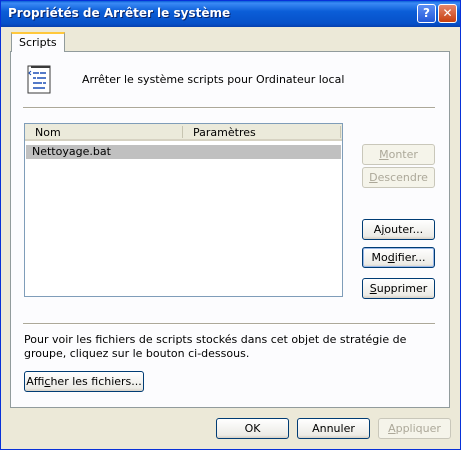 The width and height of the screenshot is (461, 450). I want to click on show-files-label-start: Affi, so click(35, 381).